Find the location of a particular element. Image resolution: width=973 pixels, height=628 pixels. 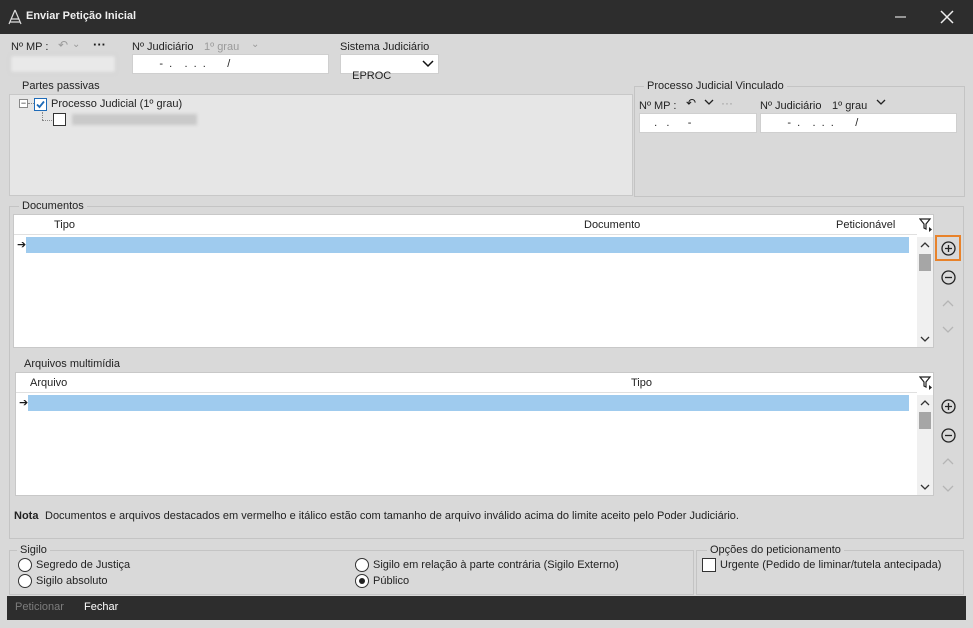

dropdown-chevron-icon is located at coordinates (428, 64).